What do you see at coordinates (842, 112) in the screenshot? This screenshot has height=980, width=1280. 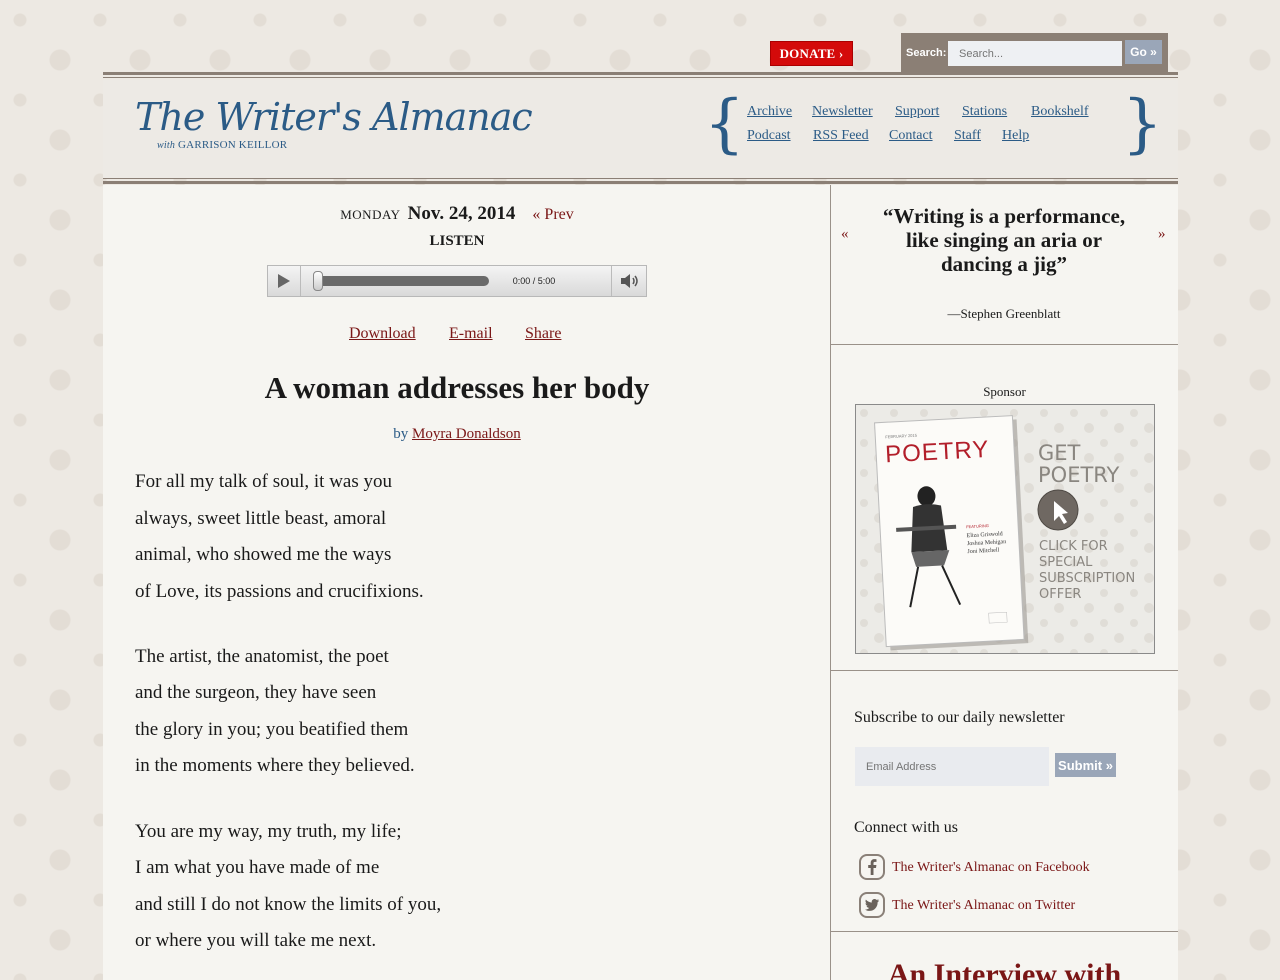 I see `nav-newsletter: Newsletter` at bounding box center [842, 112].